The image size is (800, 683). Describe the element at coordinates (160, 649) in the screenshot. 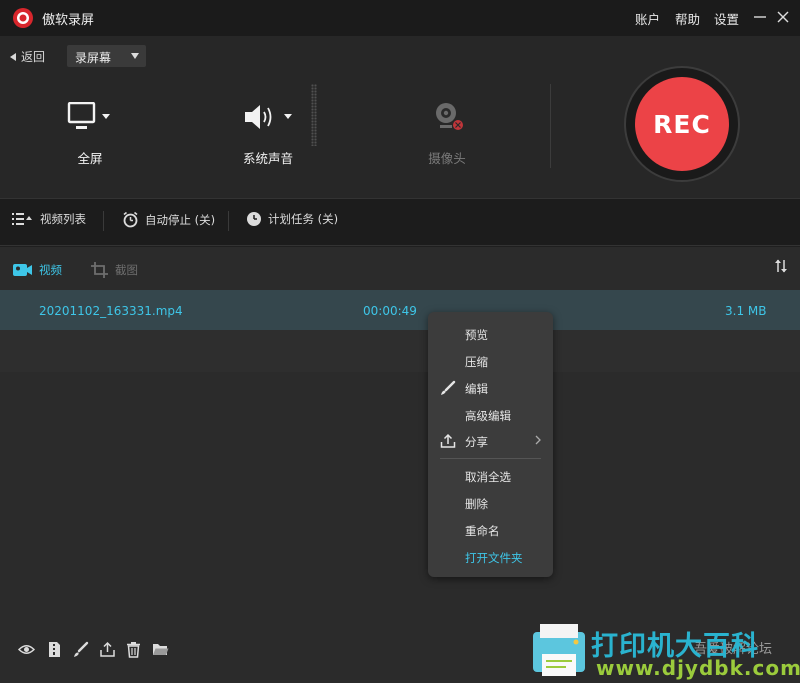

I see `folder-icon` at that location.